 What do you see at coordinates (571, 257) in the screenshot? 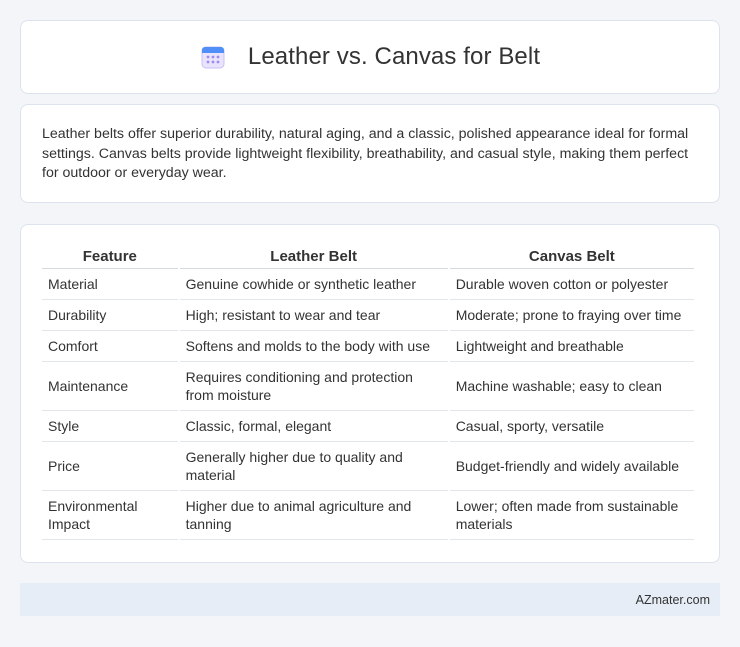
I see `header-canvas-belt: Canvas Belt` at bounding box center [571, 257].